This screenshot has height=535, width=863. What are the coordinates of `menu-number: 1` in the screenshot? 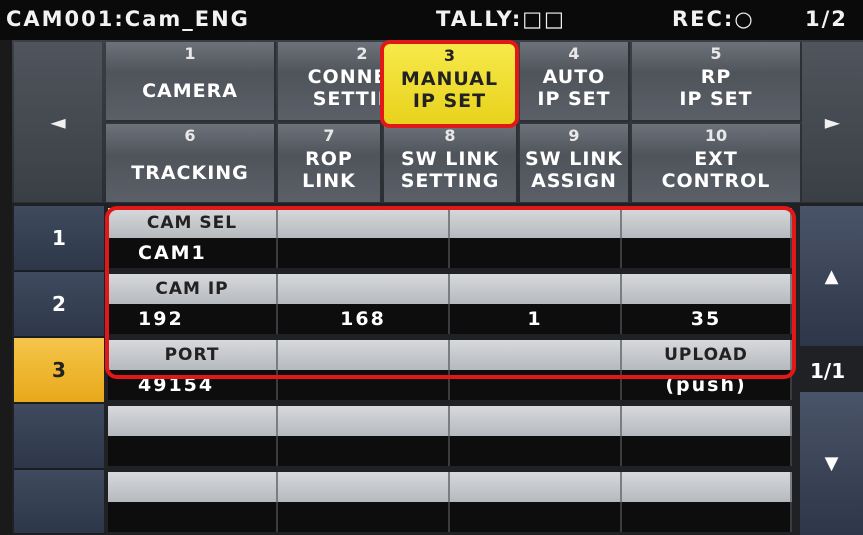 It's located at (190, 53).